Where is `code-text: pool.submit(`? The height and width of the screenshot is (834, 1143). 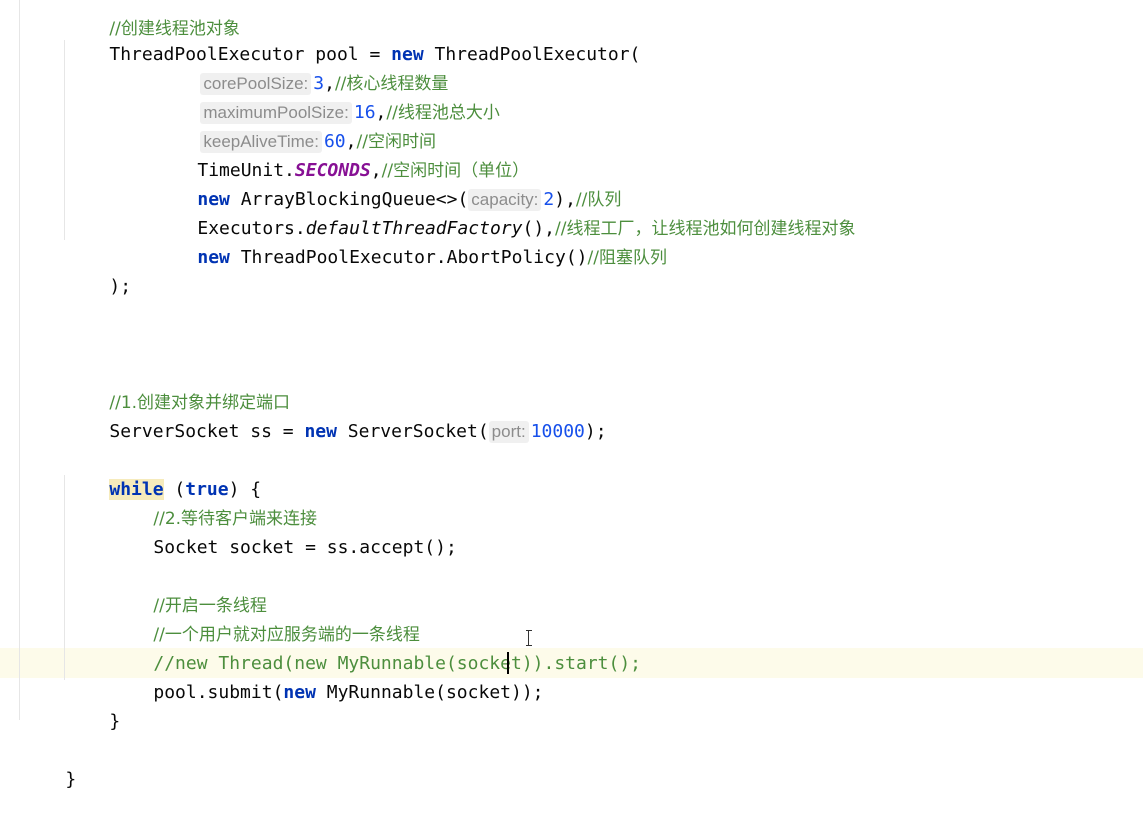
code-text: pool.submit( is located at coordinates (218, 692).